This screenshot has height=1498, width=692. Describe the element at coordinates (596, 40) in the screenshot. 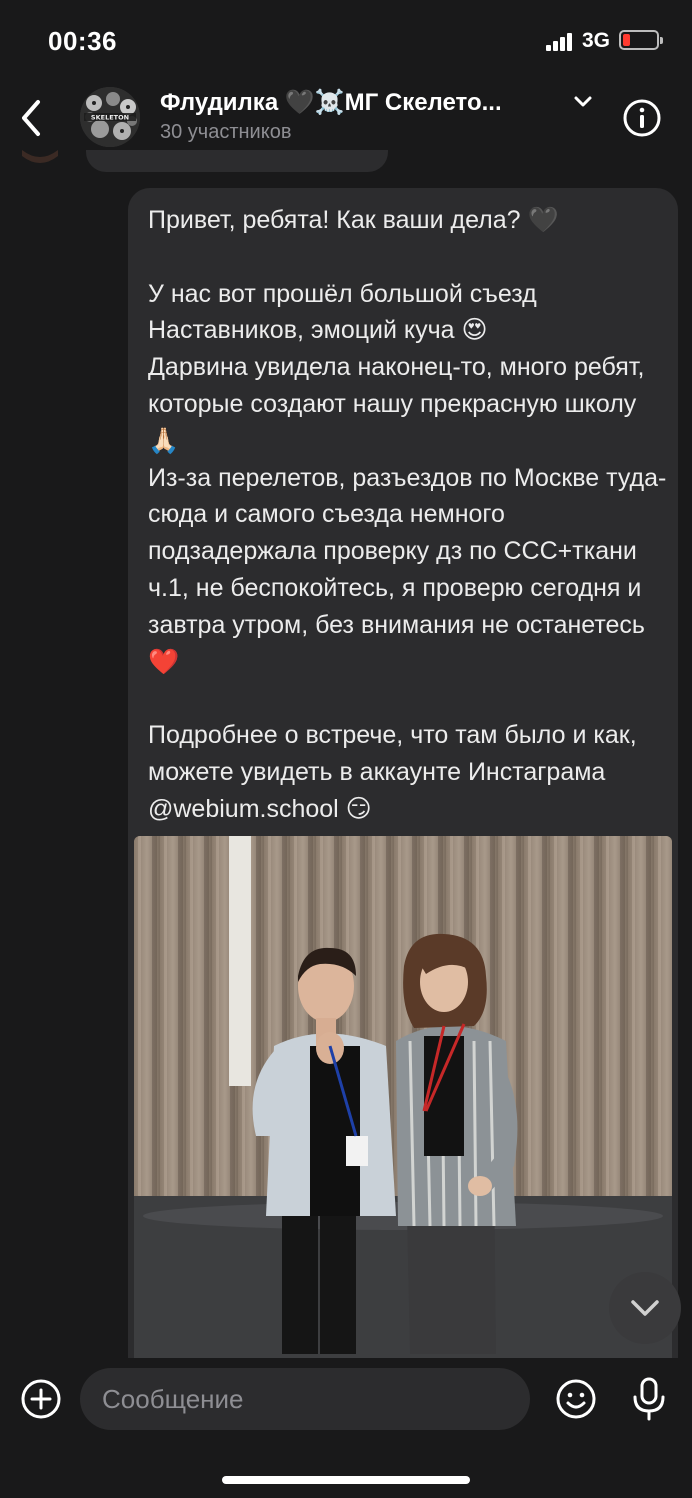

I see `network-type: 3G` at that location.